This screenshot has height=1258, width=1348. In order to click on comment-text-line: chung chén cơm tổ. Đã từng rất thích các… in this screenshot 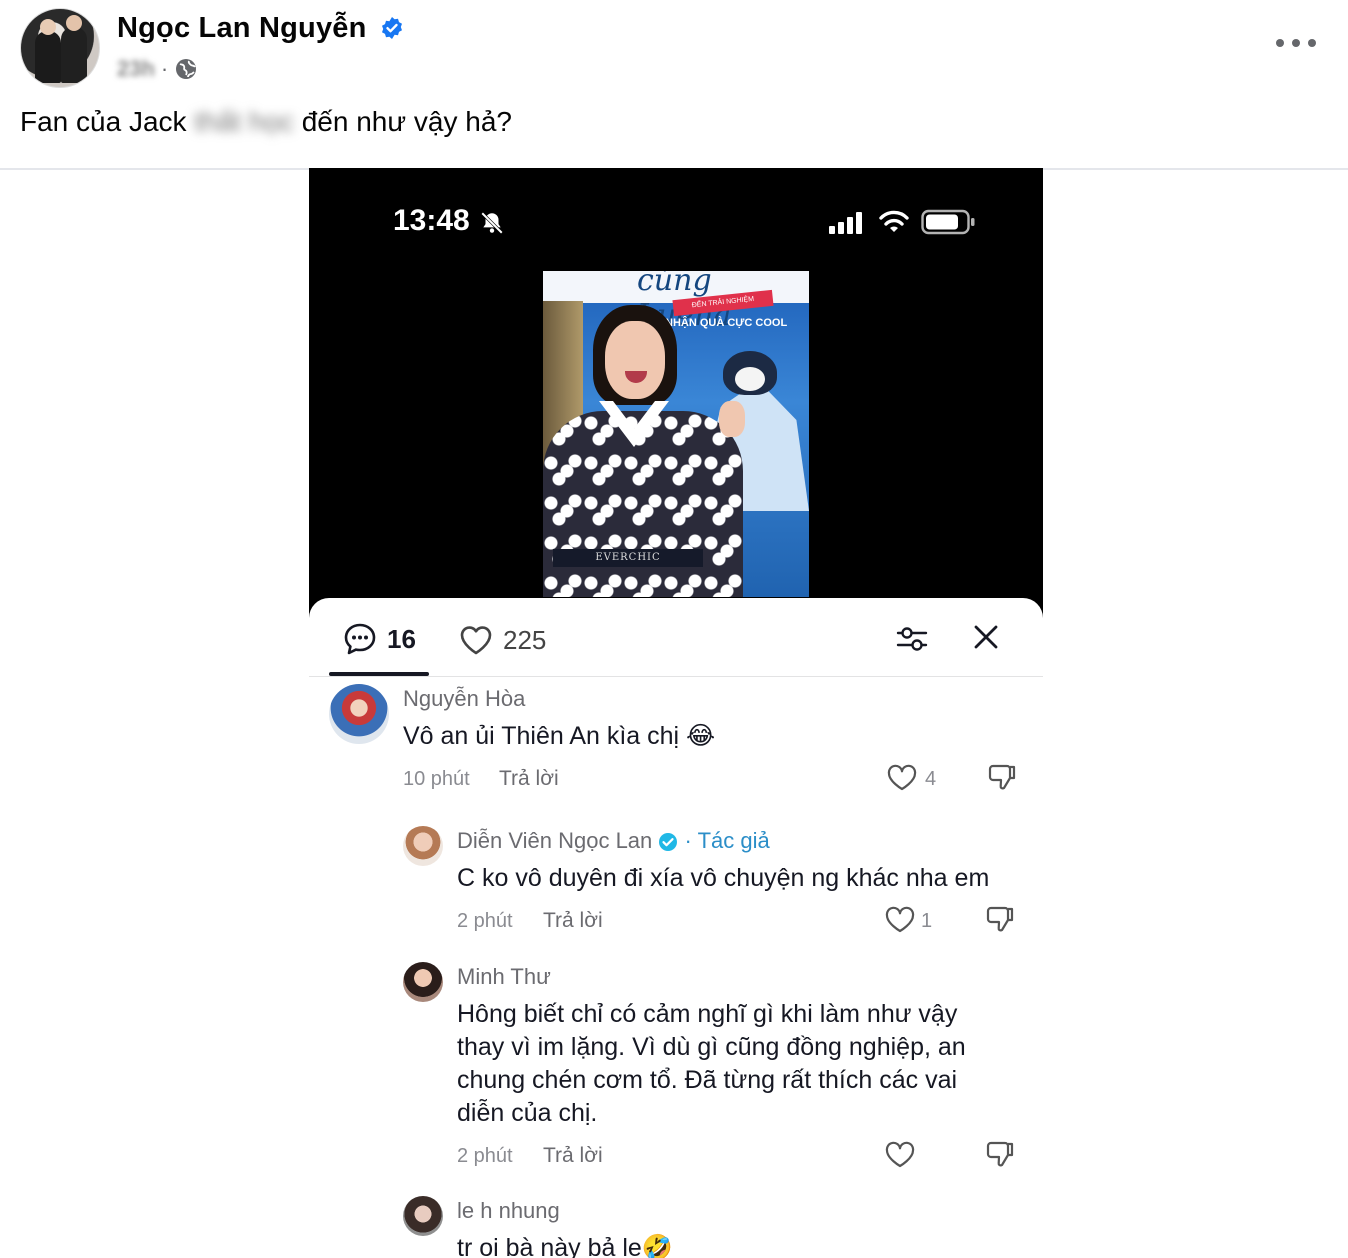, I will do `click(707, 1080)`.